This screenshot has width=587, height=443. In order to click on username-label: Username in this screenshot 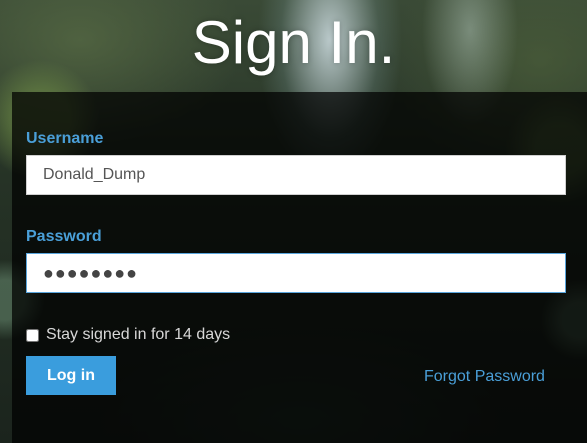, I will do `click(65, 138)`.